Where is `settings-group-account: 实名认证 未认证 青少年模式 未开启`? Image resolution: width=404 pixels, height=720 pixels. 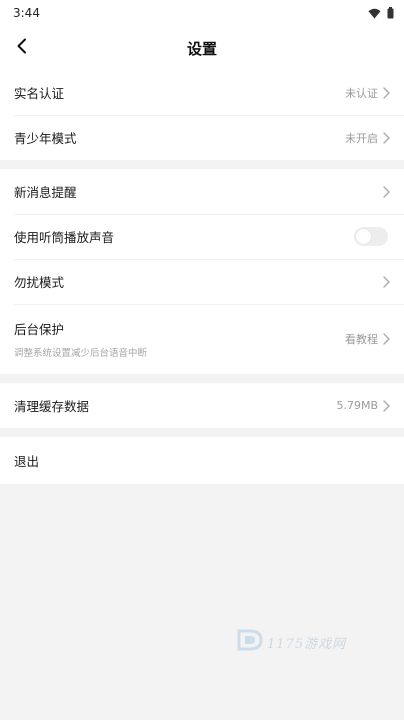 settings-group-account: 实名认证 未认证 青少年模式 未开启 is located at coordinates (202, 115).